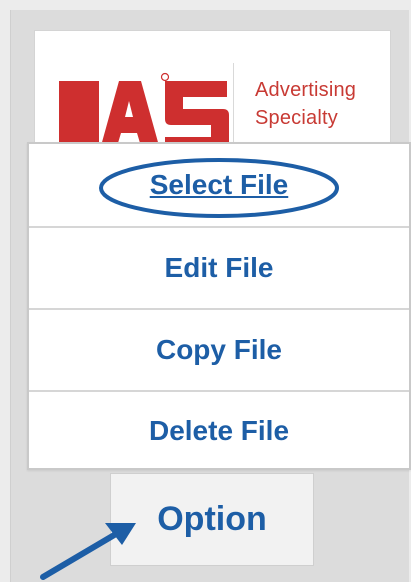  I want to click on select-file-menu-item: Select File, so click(219, 185).